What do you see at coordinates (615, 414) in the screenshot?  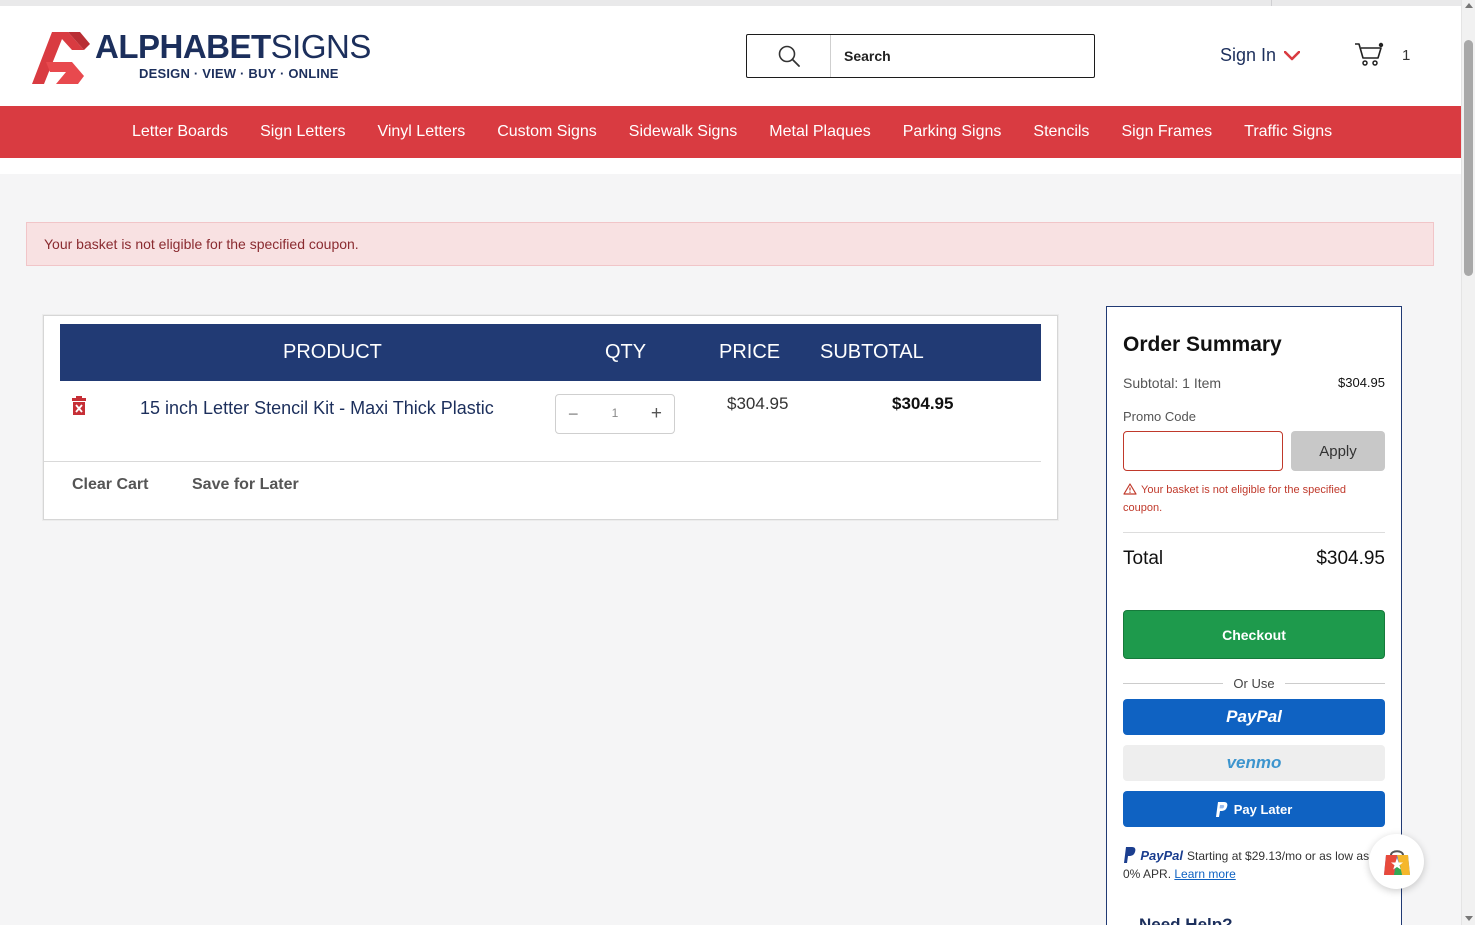 I see `quantity-stepper: − 1 +` at bounding box center [615, 414].